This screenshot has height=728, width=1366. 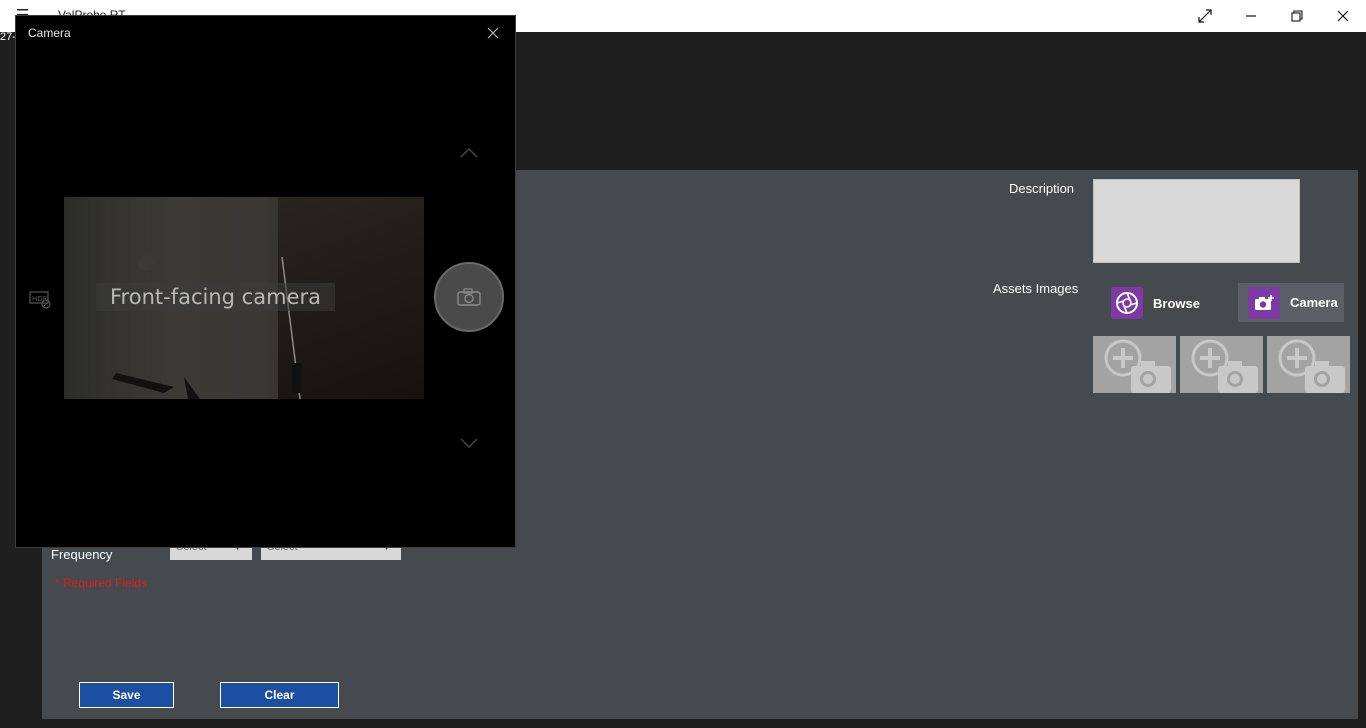 What do you see at coordinates (215, 297) in the screenshot?
I see `camera-preview-label: Front-facing camera` at bounding box center [215, 297].